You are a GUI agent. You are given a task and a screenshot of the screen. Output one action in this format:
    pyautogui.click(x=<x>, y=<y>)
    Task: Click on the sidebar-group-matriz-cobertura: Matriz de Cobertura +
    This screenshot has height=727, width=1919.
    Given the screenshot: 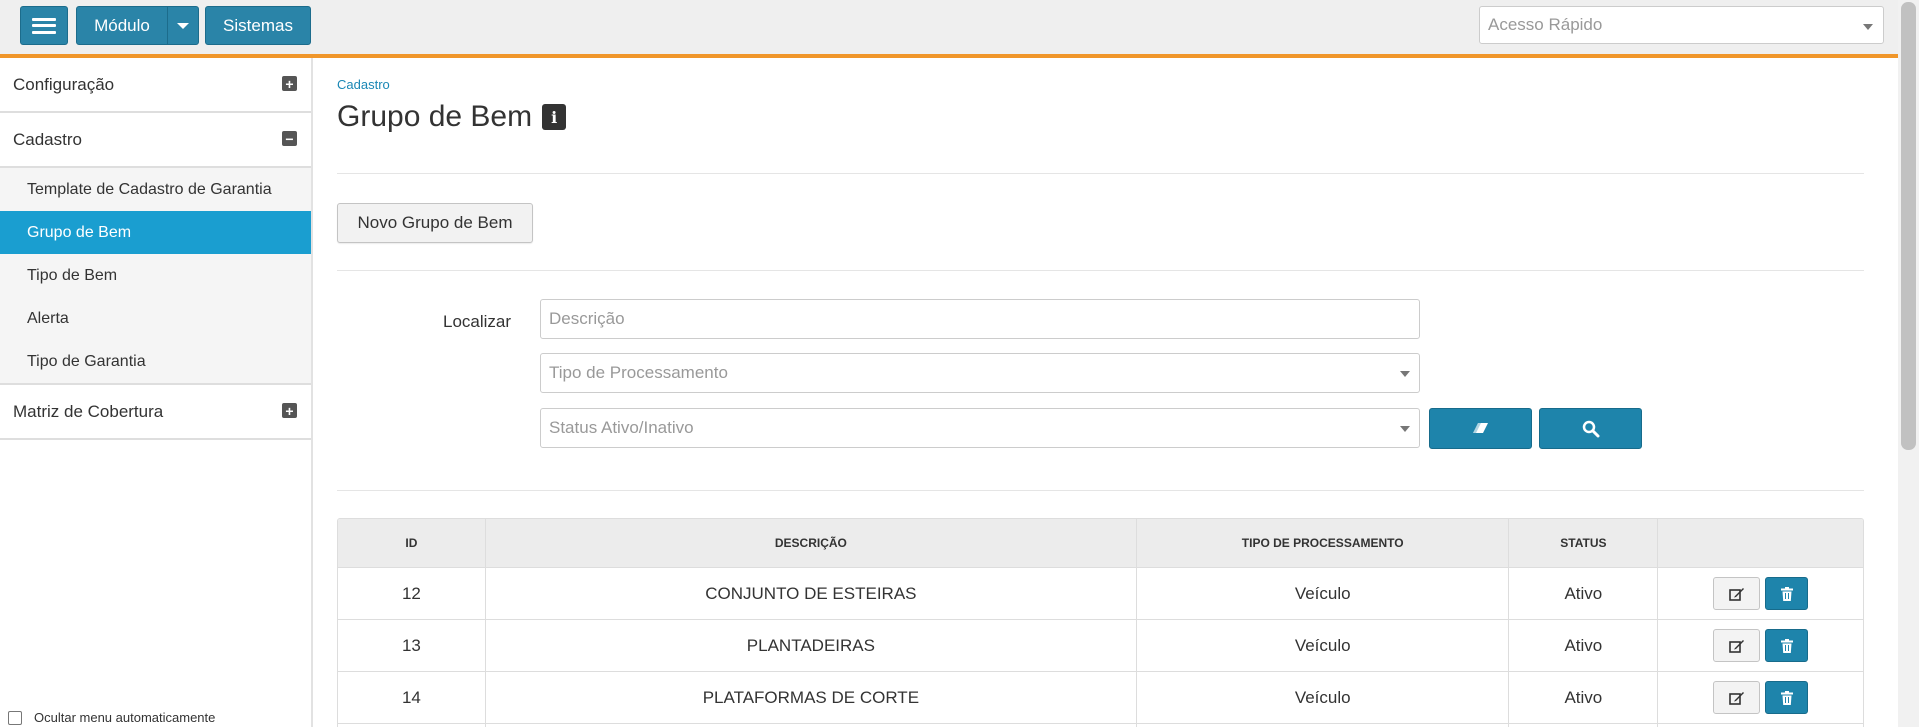 What is the action you would take?
    pyautogui.click(x=155, y=412)
    